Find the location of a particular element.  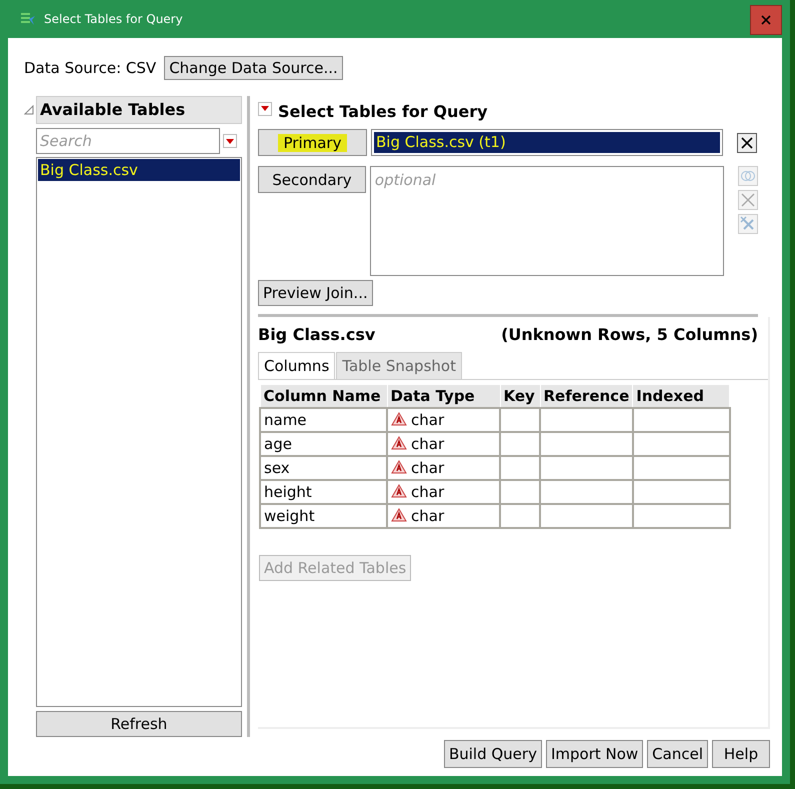

table-cell: height is located at coordinates (323, 492).